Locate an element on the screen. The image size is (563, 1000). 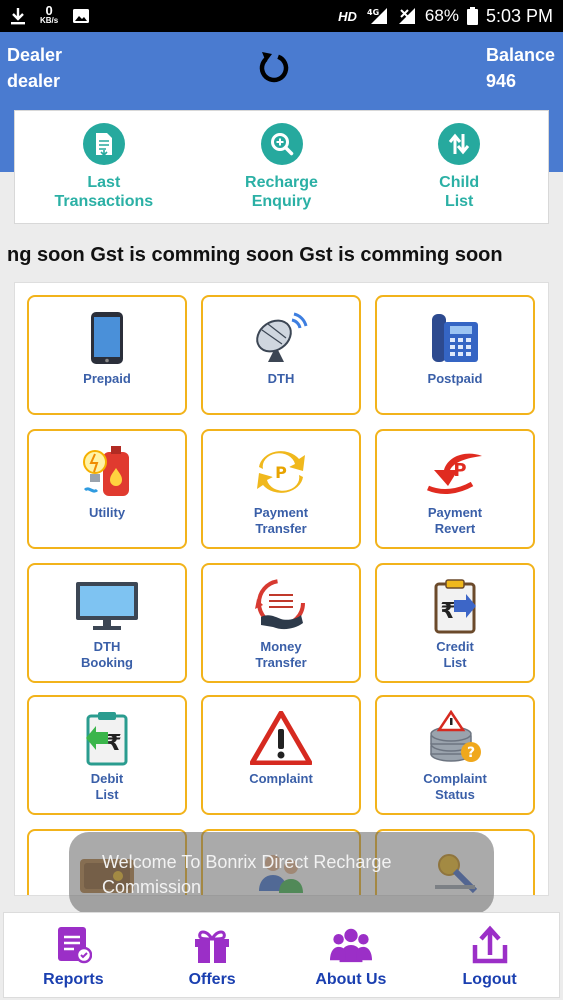
desk-phone-icon is located at coordinates (455, 338).